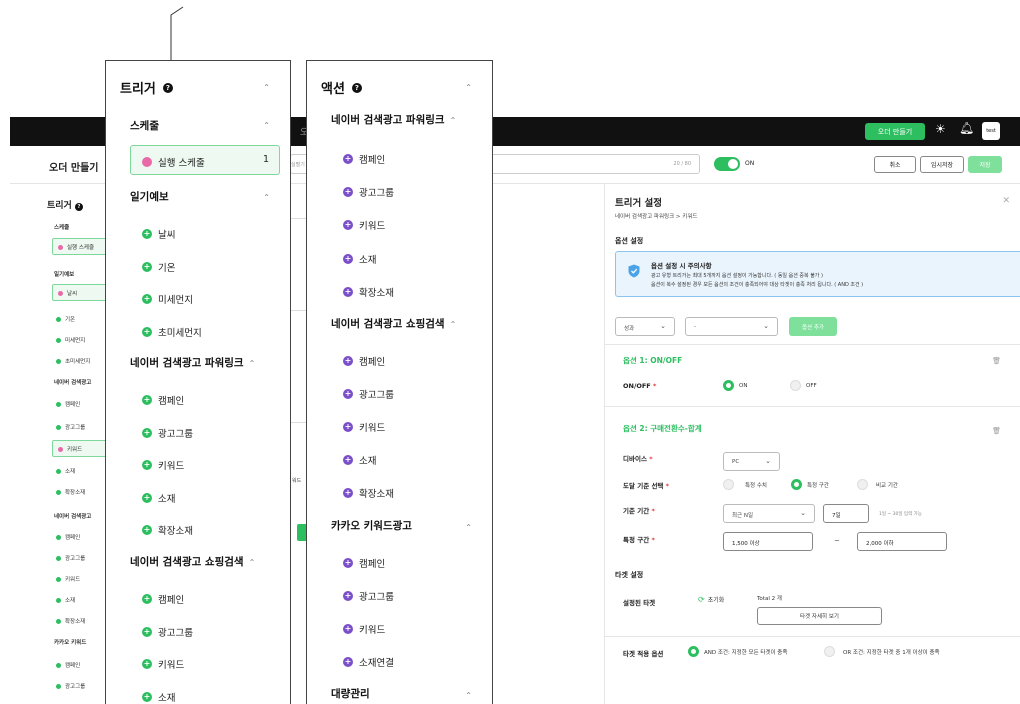 The width and height of the screenshot is (1020, 704). I want to click on radio-or: OR 조건: 지정한 타겟 중 1개 이상이 충족, so click(882, 651).